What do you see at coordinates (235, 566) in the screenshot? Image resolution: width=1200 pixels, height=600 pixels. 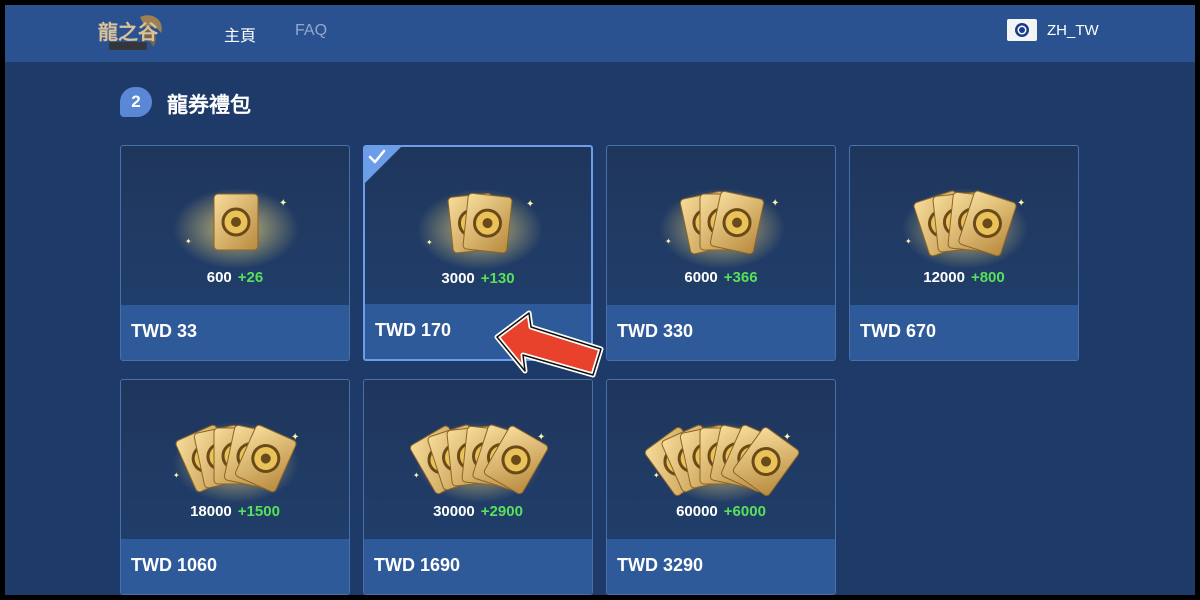 I see `price-bar: TWD 1060` at bounding box center [235, 566].